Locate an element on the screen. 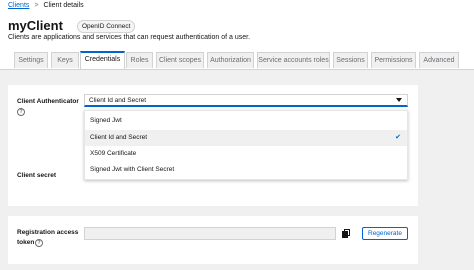 This screenshot has width=474, height=270. menu-item-label: X509 Certificate is located at coordinates (113, 153).